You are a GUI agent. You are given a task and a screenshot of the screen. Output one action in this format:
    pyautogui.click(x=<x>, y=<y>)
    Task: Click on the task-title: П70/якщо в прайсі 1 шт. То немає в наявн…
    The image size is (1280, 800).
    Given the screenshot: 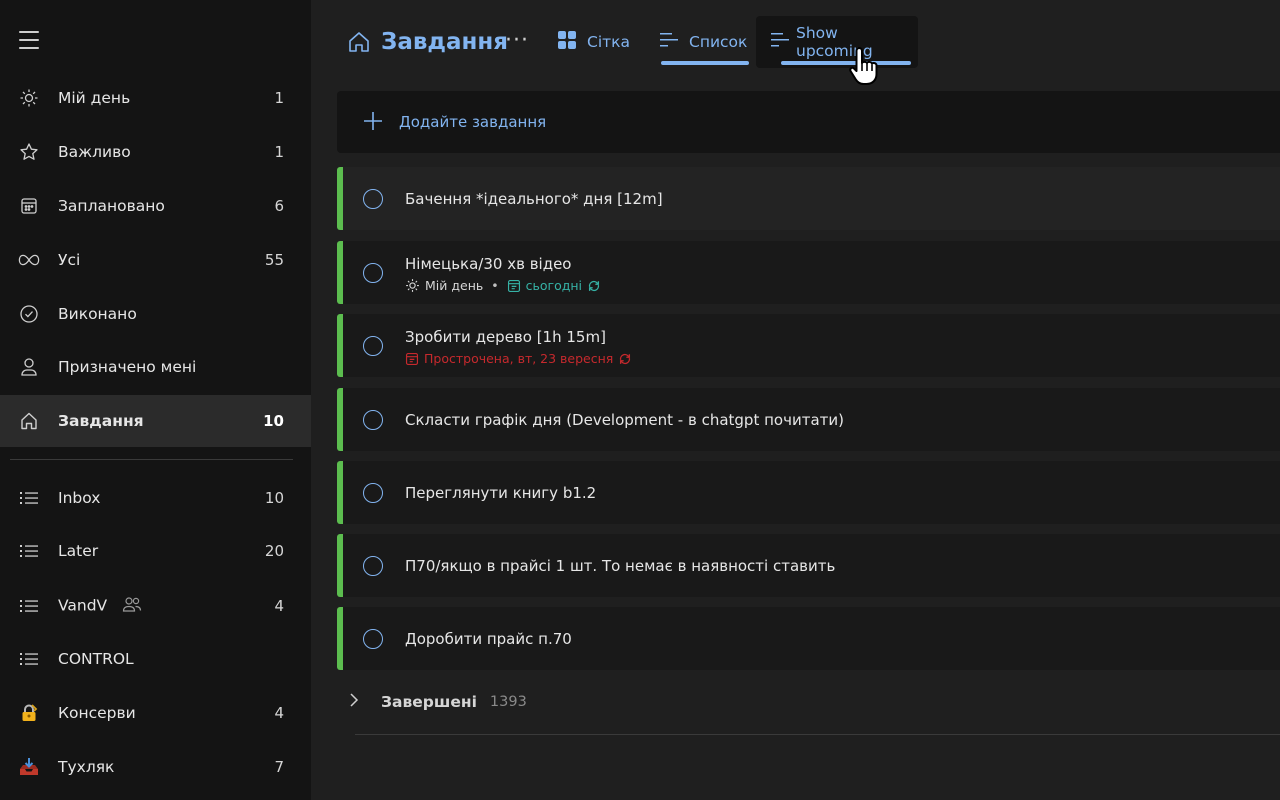 What is the action you would take?
    pyautogui.click(x=620, y=565)
    